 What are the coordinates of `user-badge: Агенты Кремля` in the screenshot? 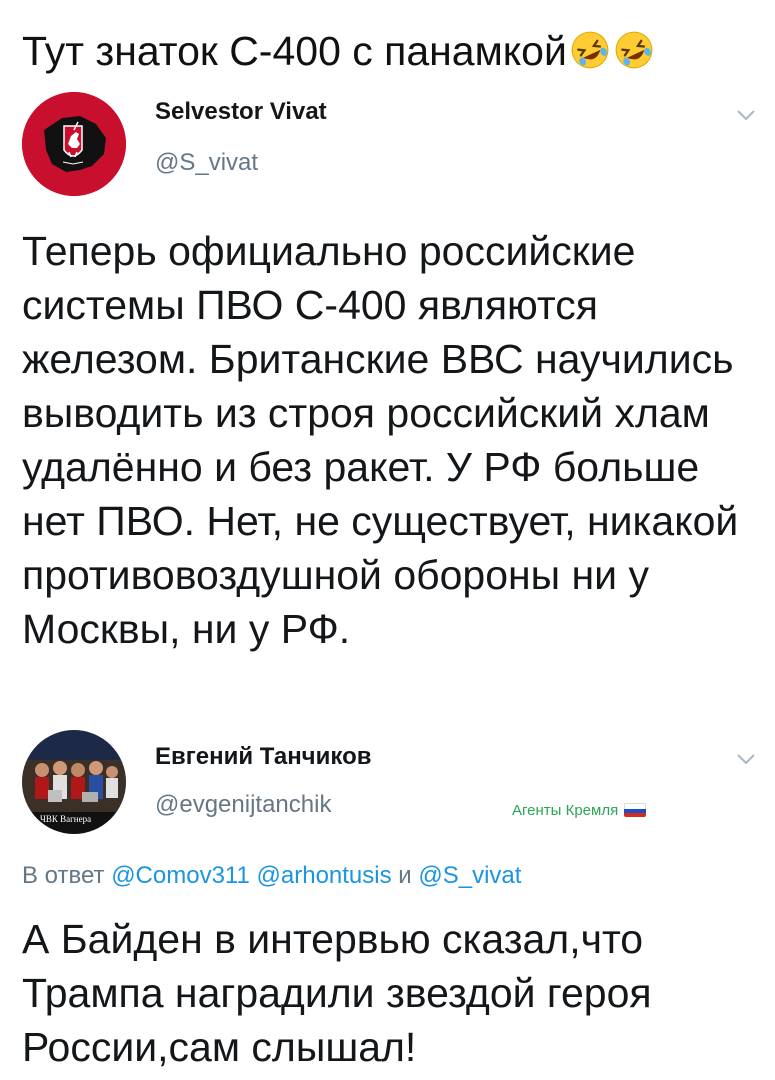 It's located at (579, 810).